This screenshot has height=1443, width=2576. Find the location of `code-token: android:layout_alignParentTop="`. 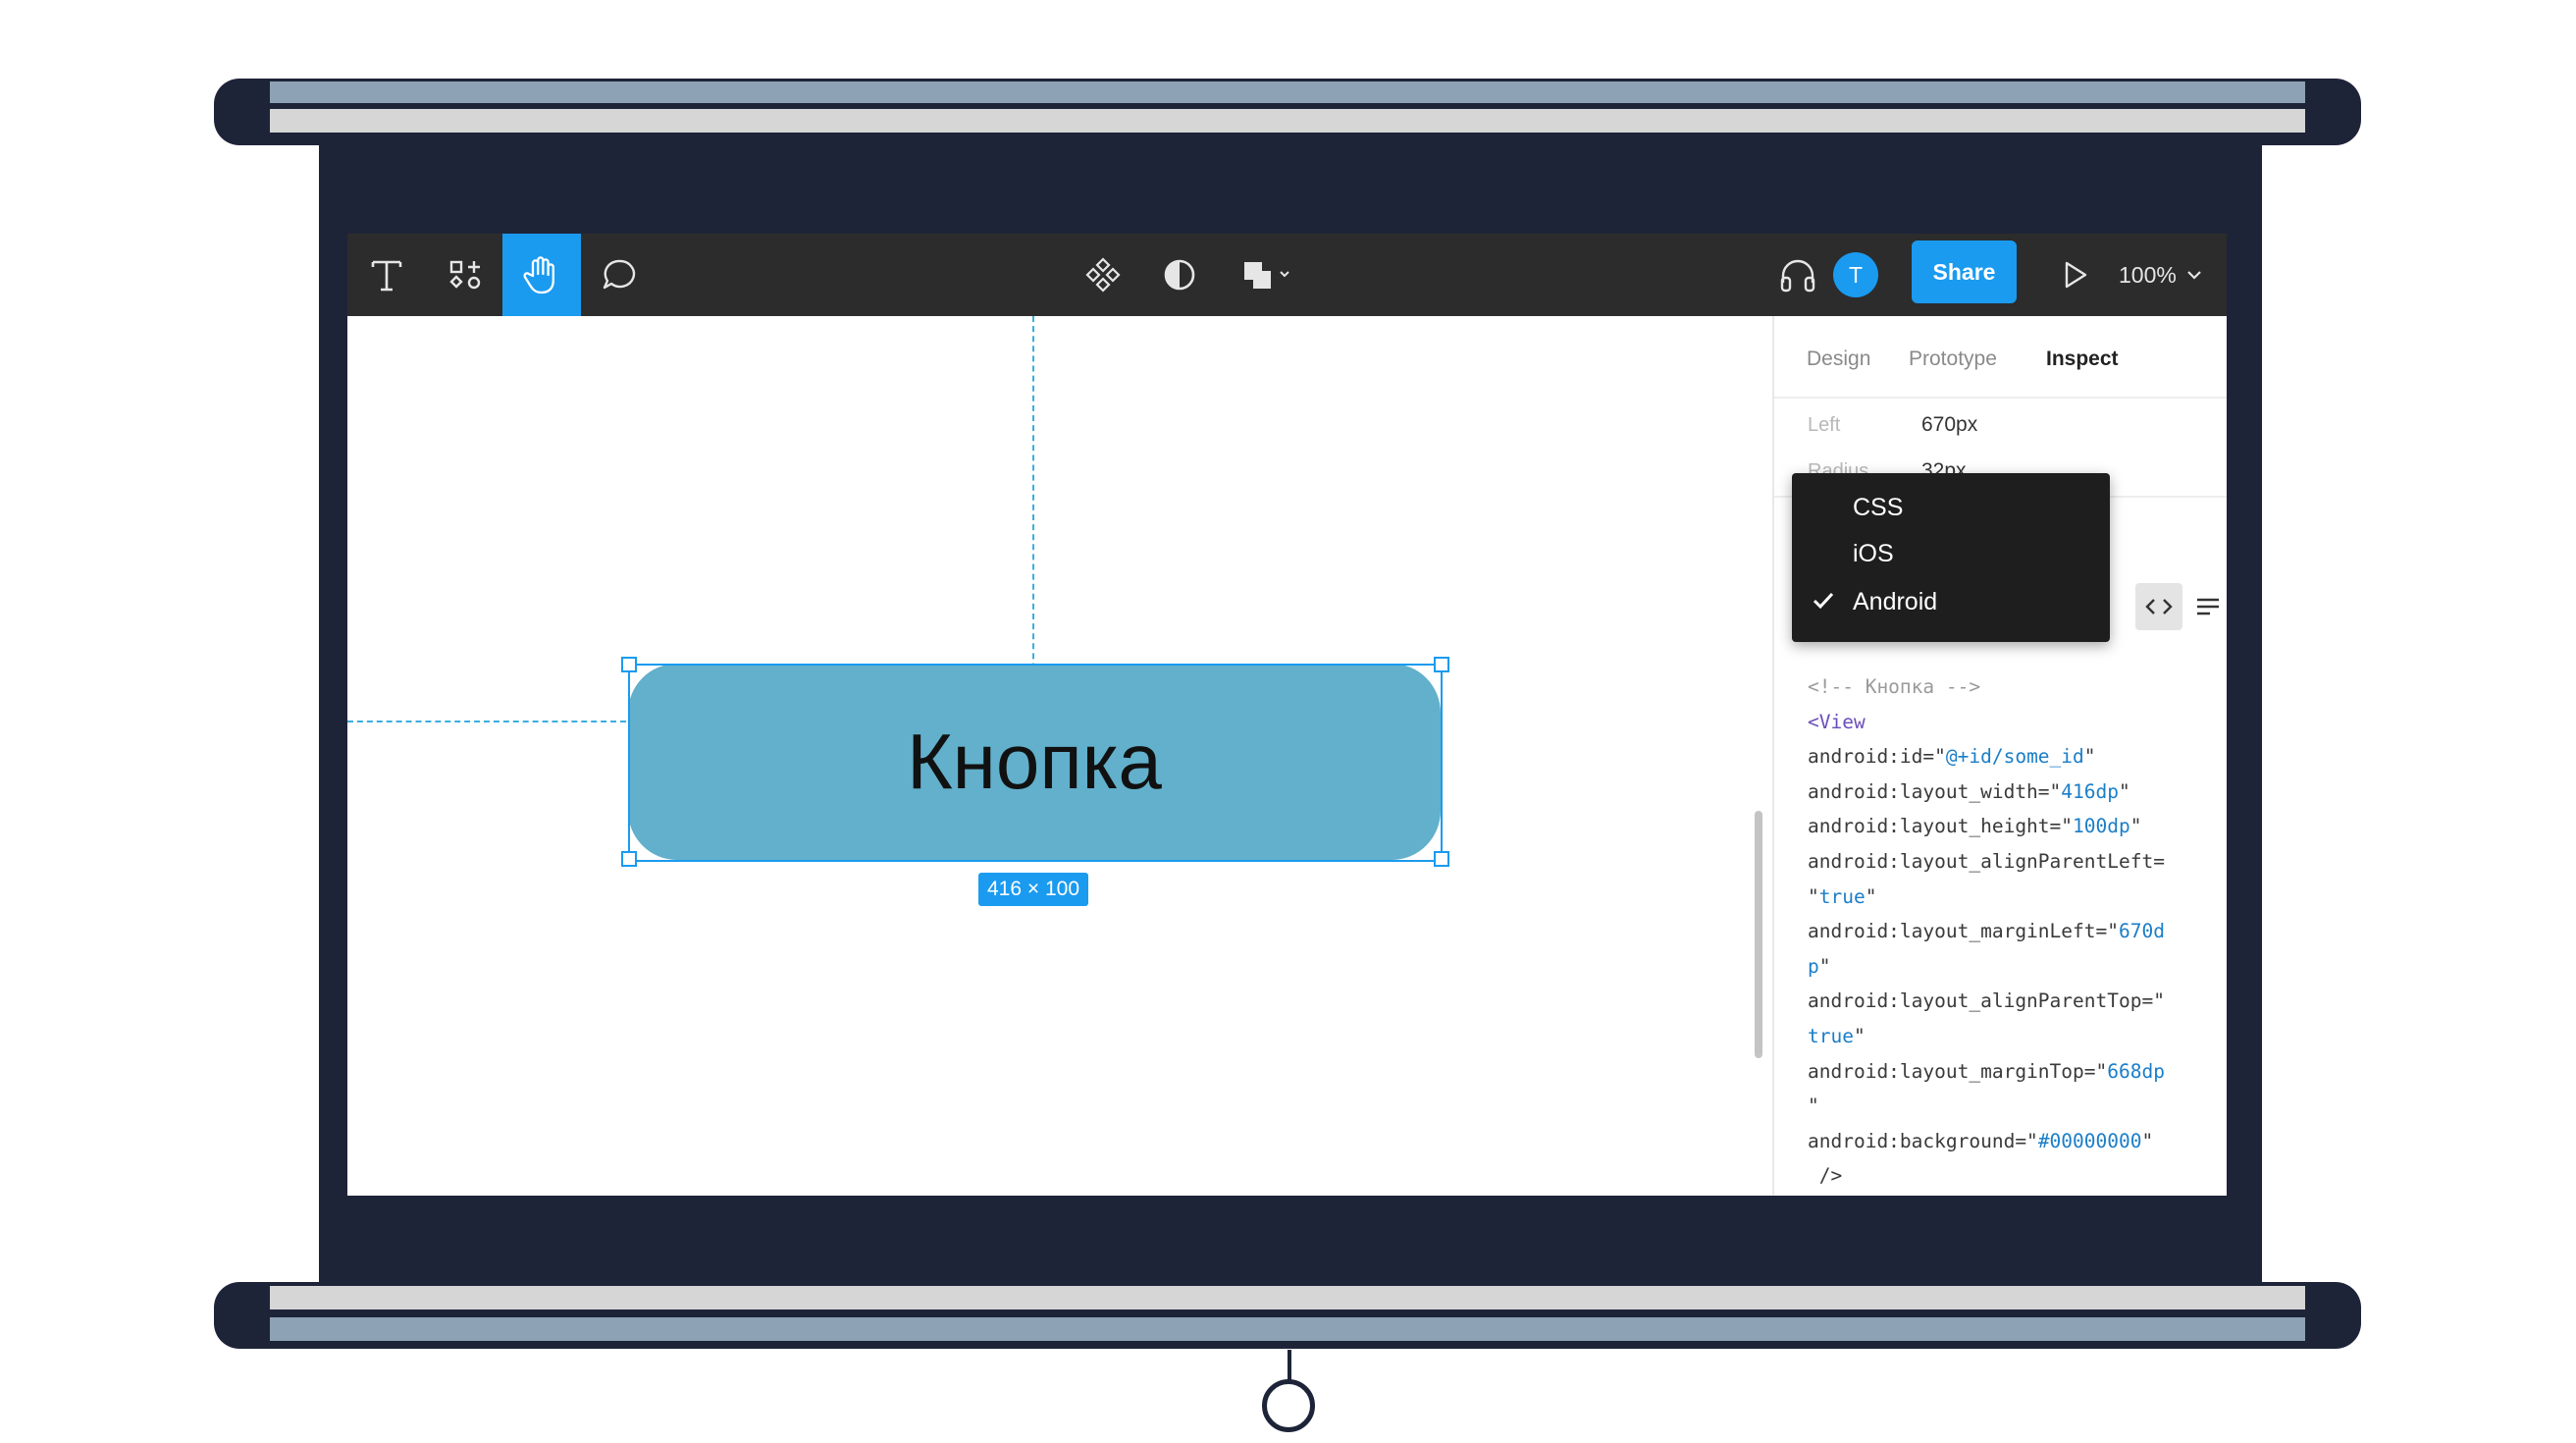

code-token: android:layout_alignParentTop=" is located at coordinates (1986, 1001).